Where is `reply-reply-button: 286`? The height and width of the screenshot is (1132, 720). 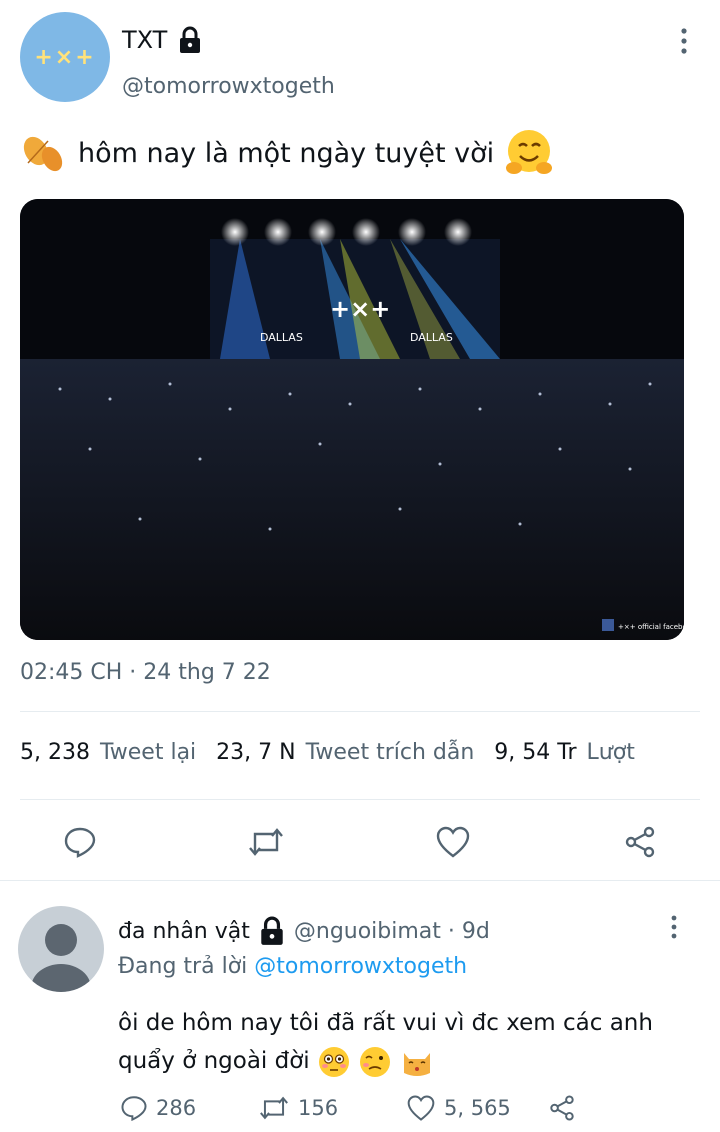
reply-reply-button: 286 is located at coordinates (158, 1108).